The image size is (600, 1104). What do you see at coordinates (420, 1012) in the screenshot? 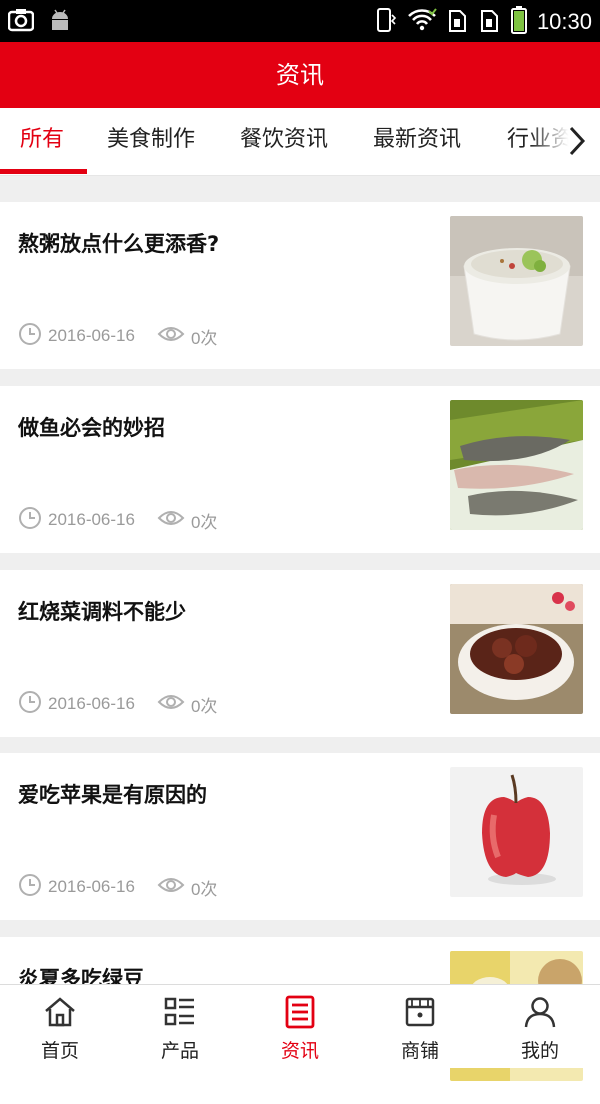
I see `shop-icon` at bounding box center [420, 1012].